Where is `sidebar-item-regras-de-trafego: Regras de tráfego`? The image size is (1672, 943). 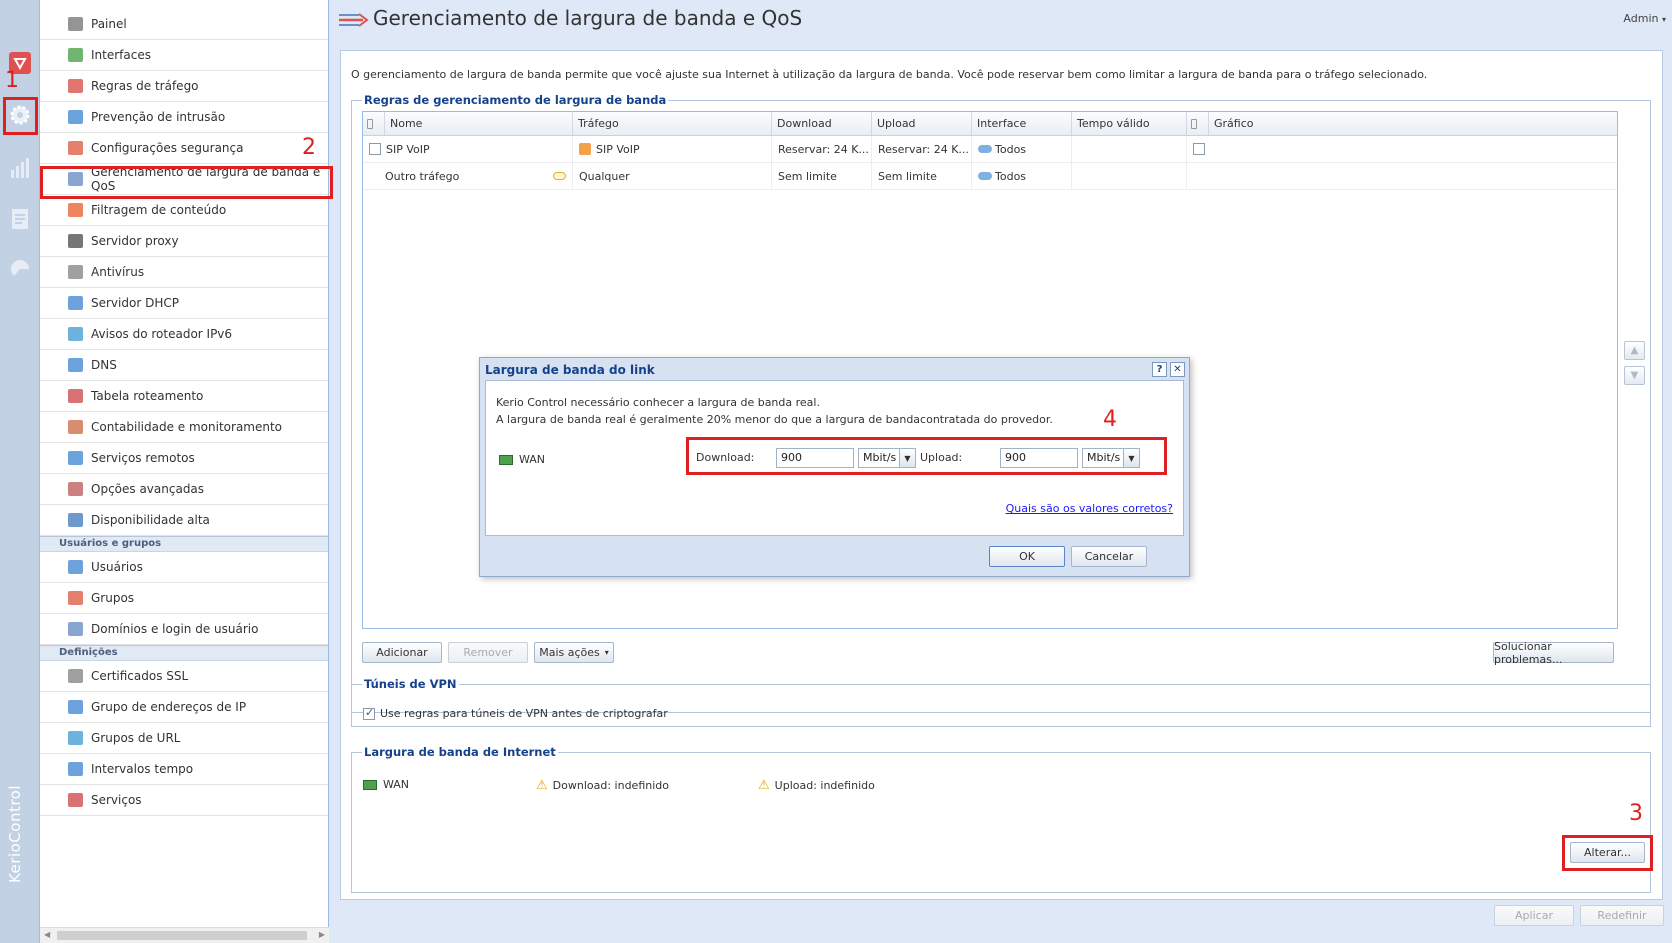
sidebar-item-regras-de-trafego: Regras de tráfego is located at coordinates (184, 86).